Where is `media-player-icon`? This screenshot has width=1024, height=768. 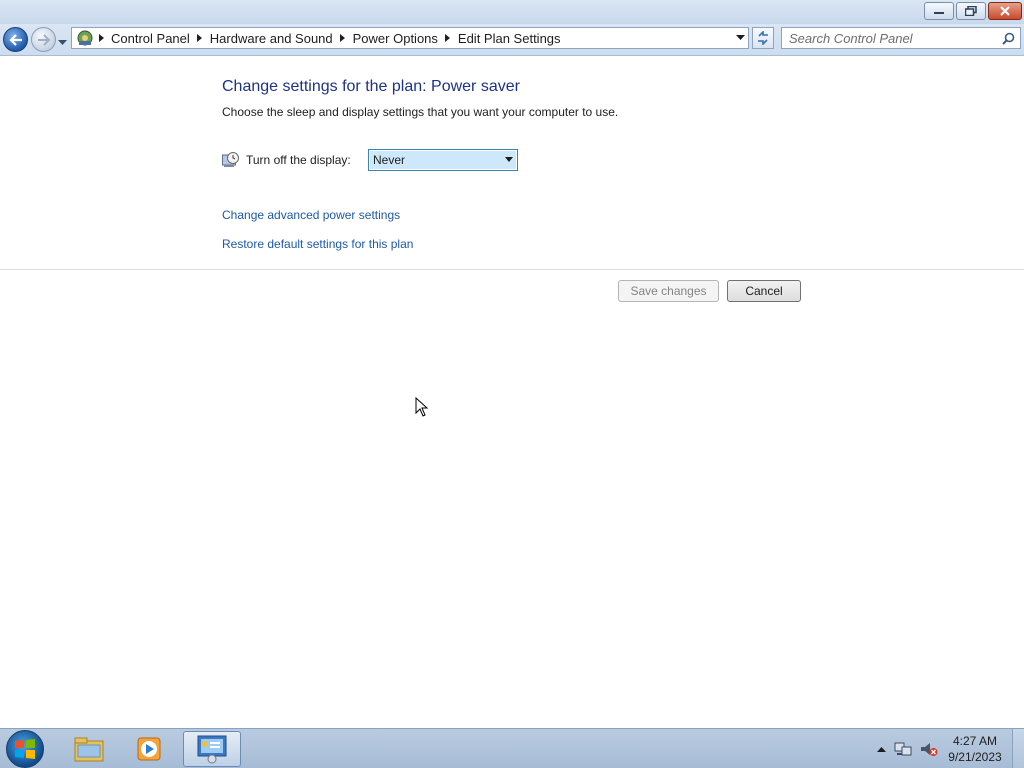 media-player-icon is located at coordinates (149, 749).